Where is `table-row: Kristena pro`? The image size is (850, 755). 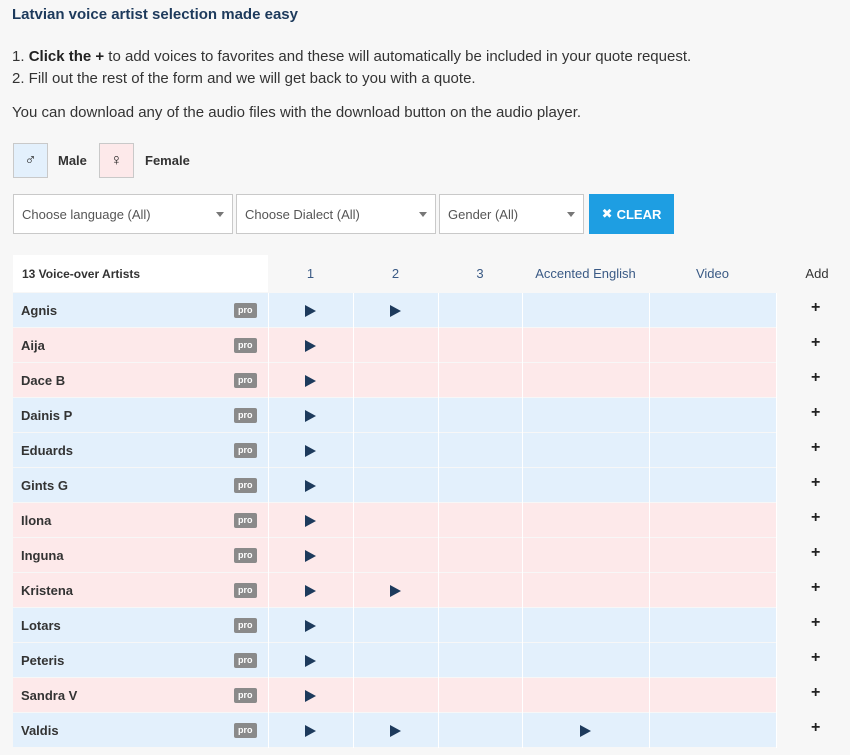 table-row: Kristena pro is located at coordinates (395, 590).